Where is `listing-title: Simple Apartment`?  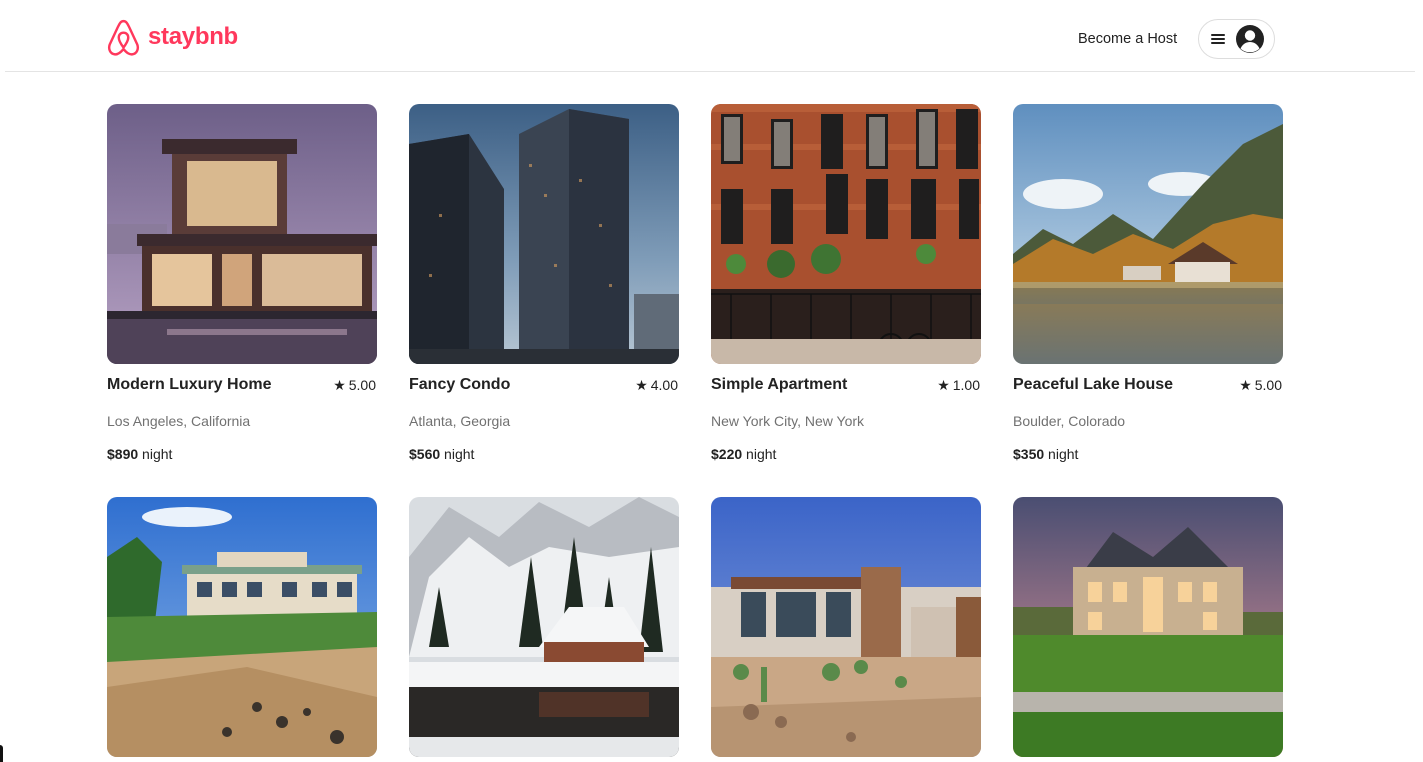 listing-title: Simple Apartment is located at coordinates (779, 385).